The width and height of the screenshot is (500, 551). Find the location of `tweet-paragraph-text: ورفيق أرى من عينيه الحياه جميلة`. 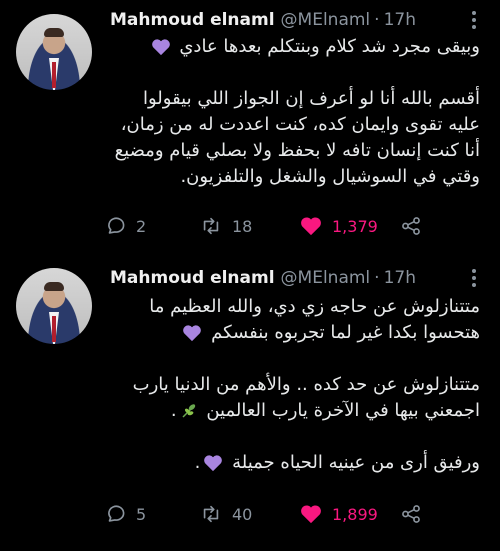

tweet-paragraph-text: ورفيق أرى من عينيه الحياه جميلة is located at coordinates (356, 462).